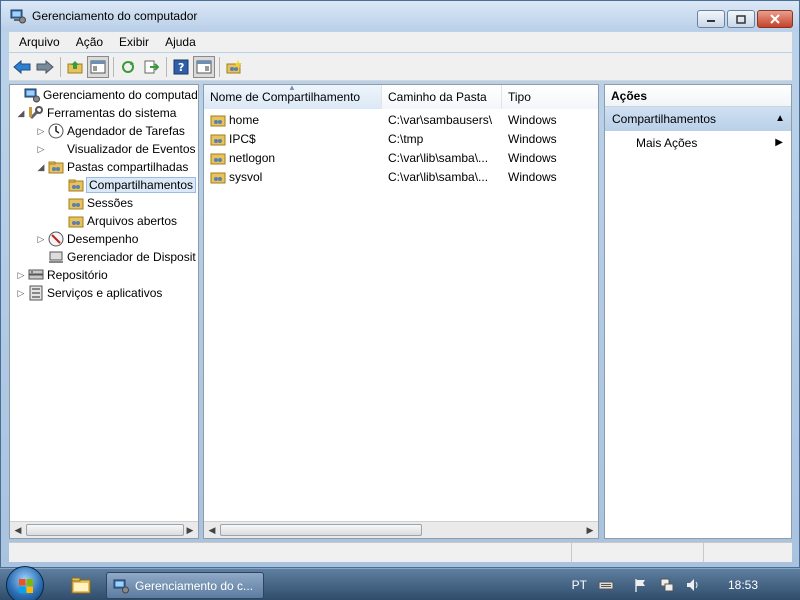 The width and height of the screenshot is (800, 600). I want to click on show-hide-tree-button, so click(98, 66).